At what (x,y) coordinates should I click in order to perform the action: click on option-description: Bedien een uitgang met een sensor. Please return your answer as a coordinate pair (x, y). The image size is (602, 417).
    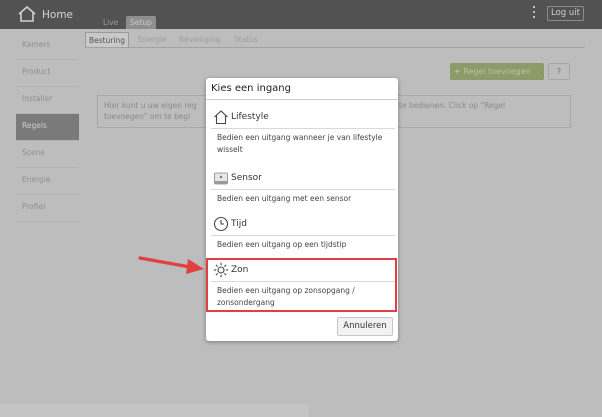
    Looking at the image, I should click on (284, 198).